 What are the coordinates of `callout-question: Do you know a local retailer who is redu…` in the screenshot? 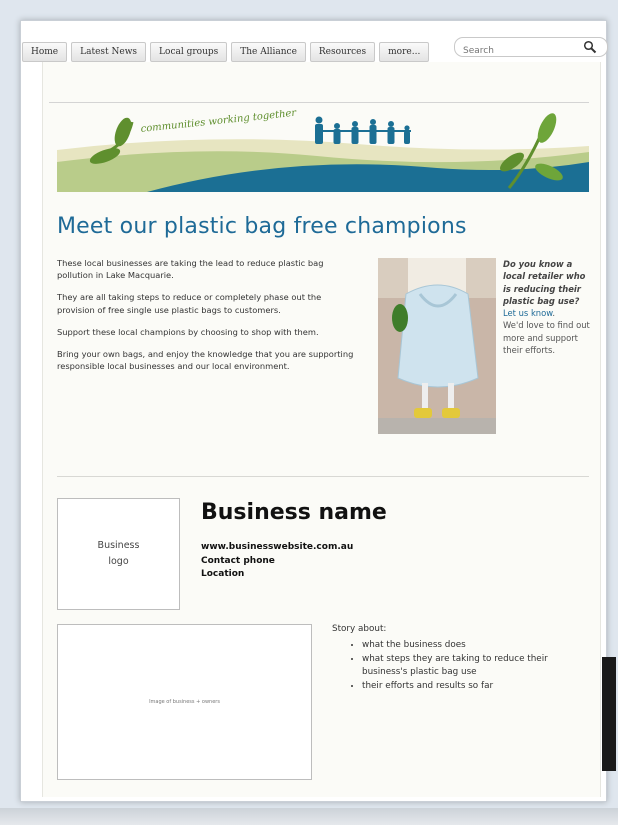 It's located at (544, 282).